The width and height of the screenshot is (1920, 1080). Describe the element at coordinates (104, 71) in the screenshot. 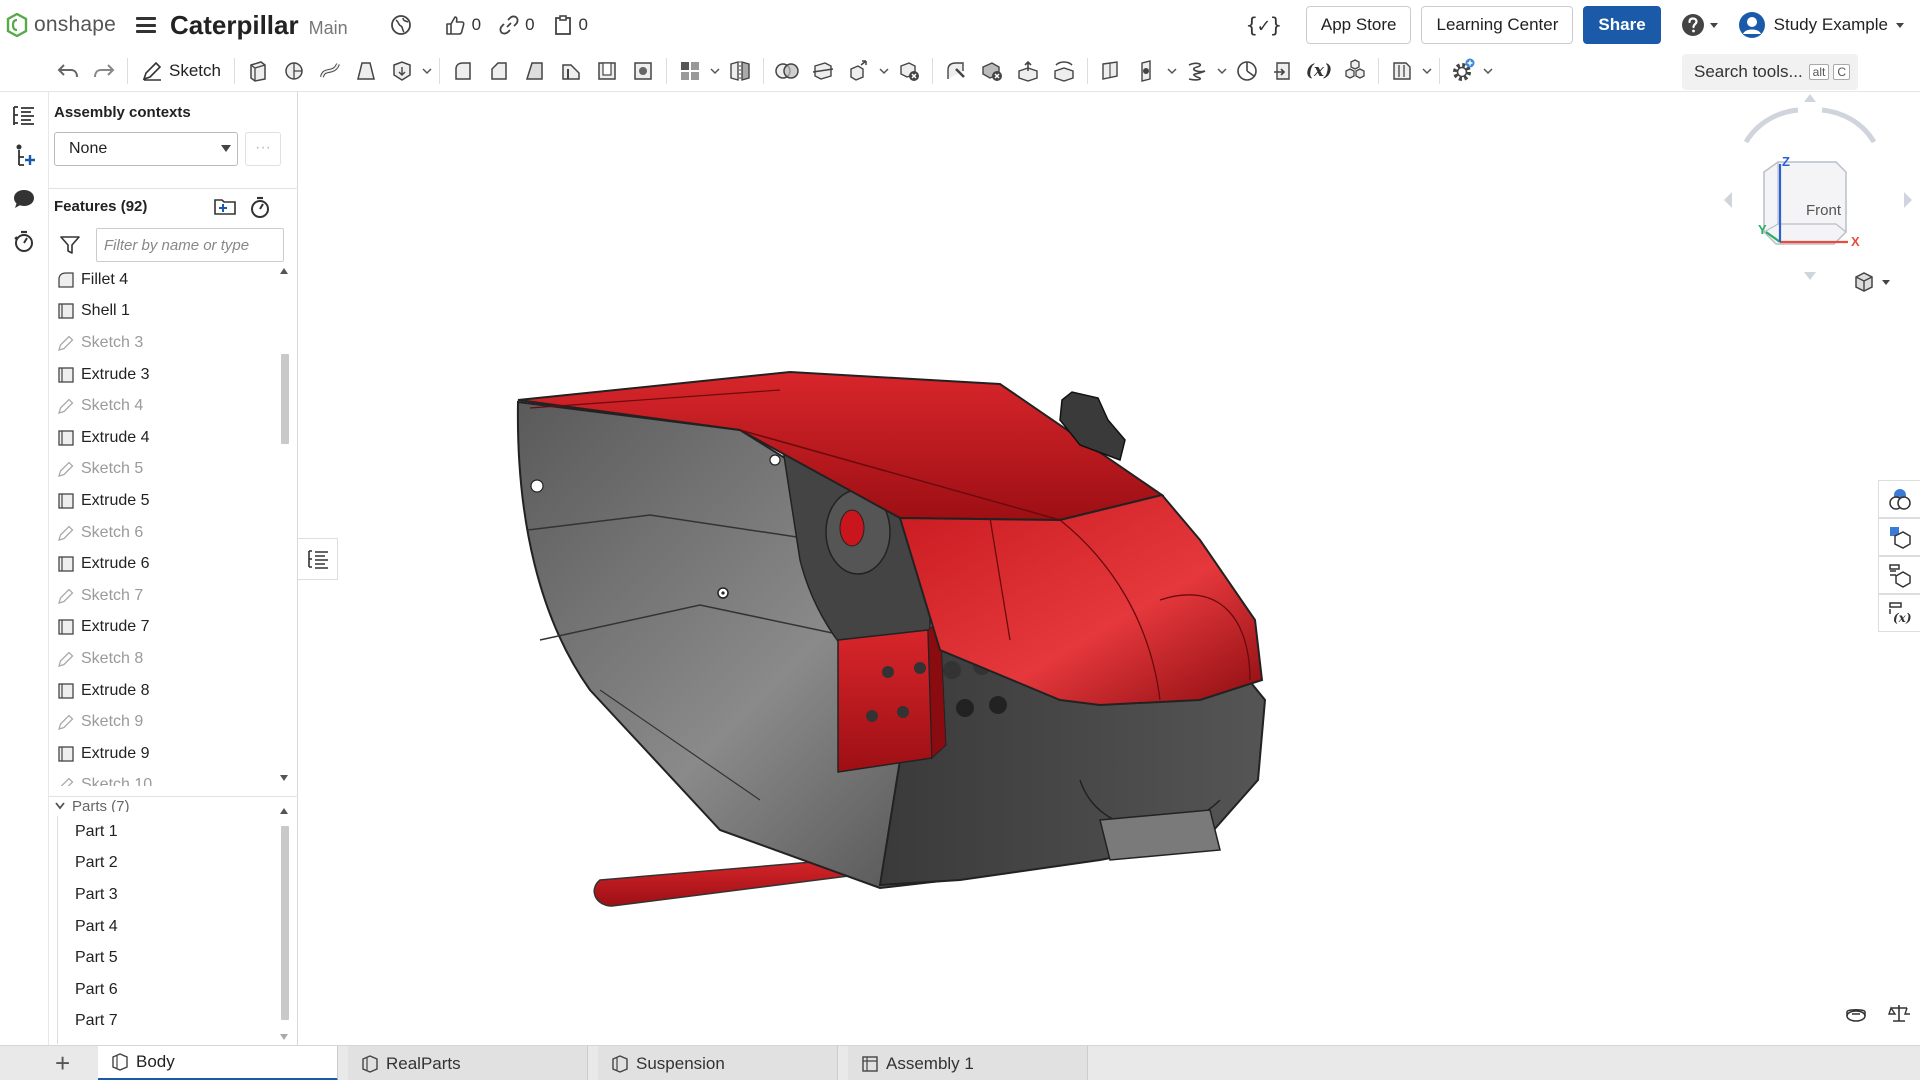

I see `redo-button` at that location.